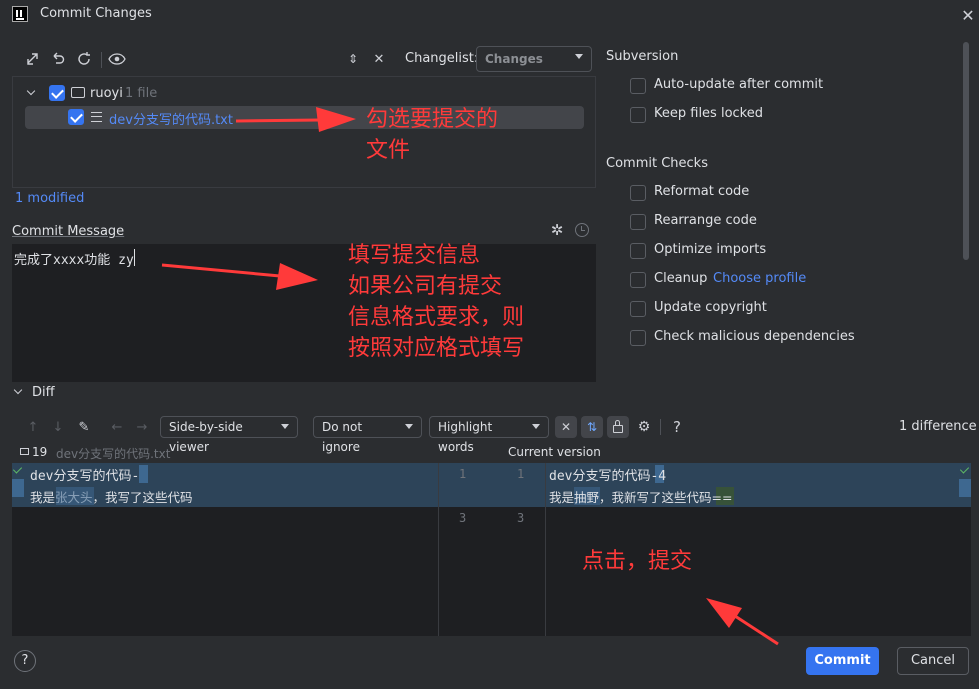 The width and height of the screenshot is (979, 689). Describe the element at coordinates (966, 151) in the screenshot. I see `options-scrollbar` at that location.